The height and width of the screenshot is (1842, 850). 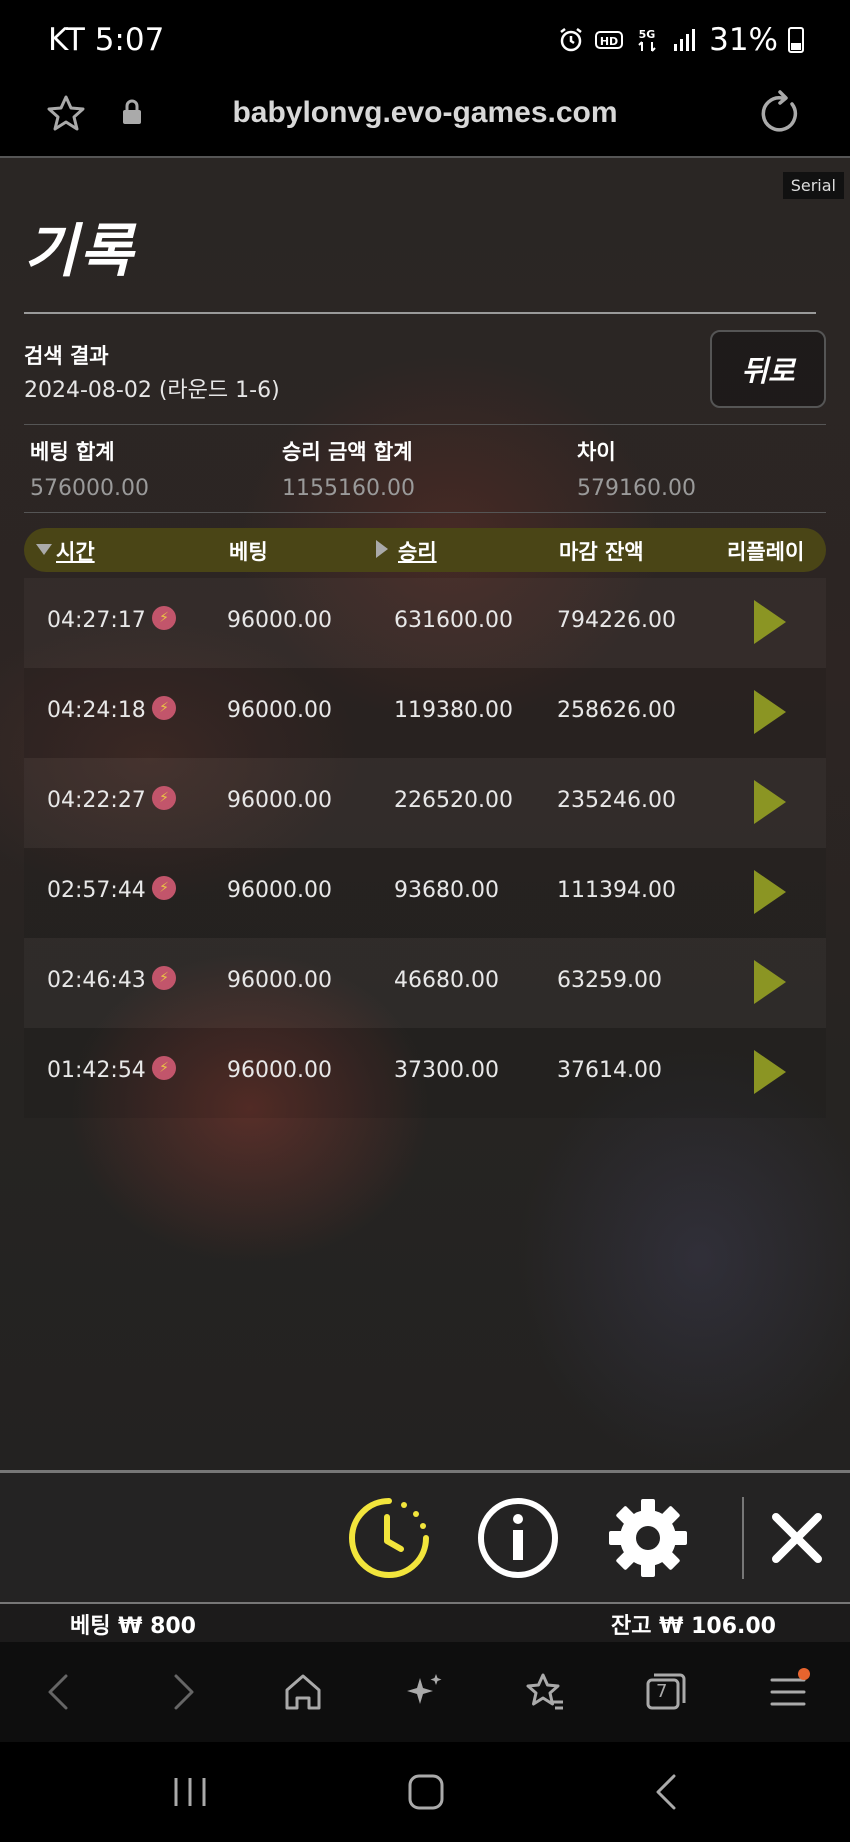 I want to click on controls-divider, so click(x=743, y=1538).